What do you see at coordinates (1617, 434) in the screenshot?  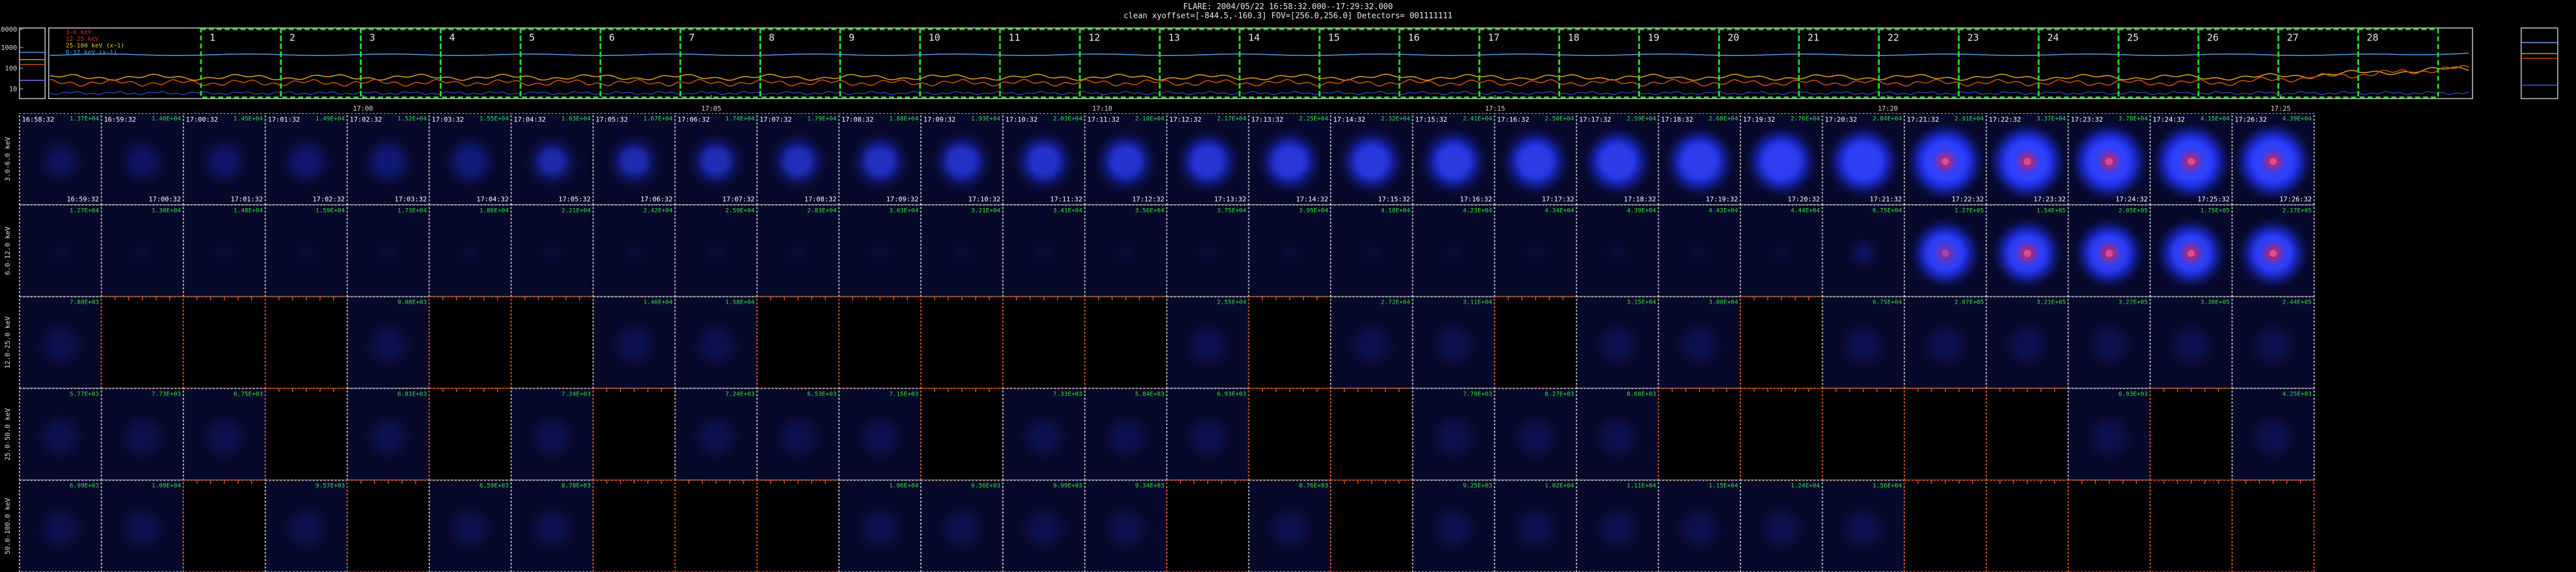 I see `image-cell: 8.68E+03` at bounding box center [1617, 434].